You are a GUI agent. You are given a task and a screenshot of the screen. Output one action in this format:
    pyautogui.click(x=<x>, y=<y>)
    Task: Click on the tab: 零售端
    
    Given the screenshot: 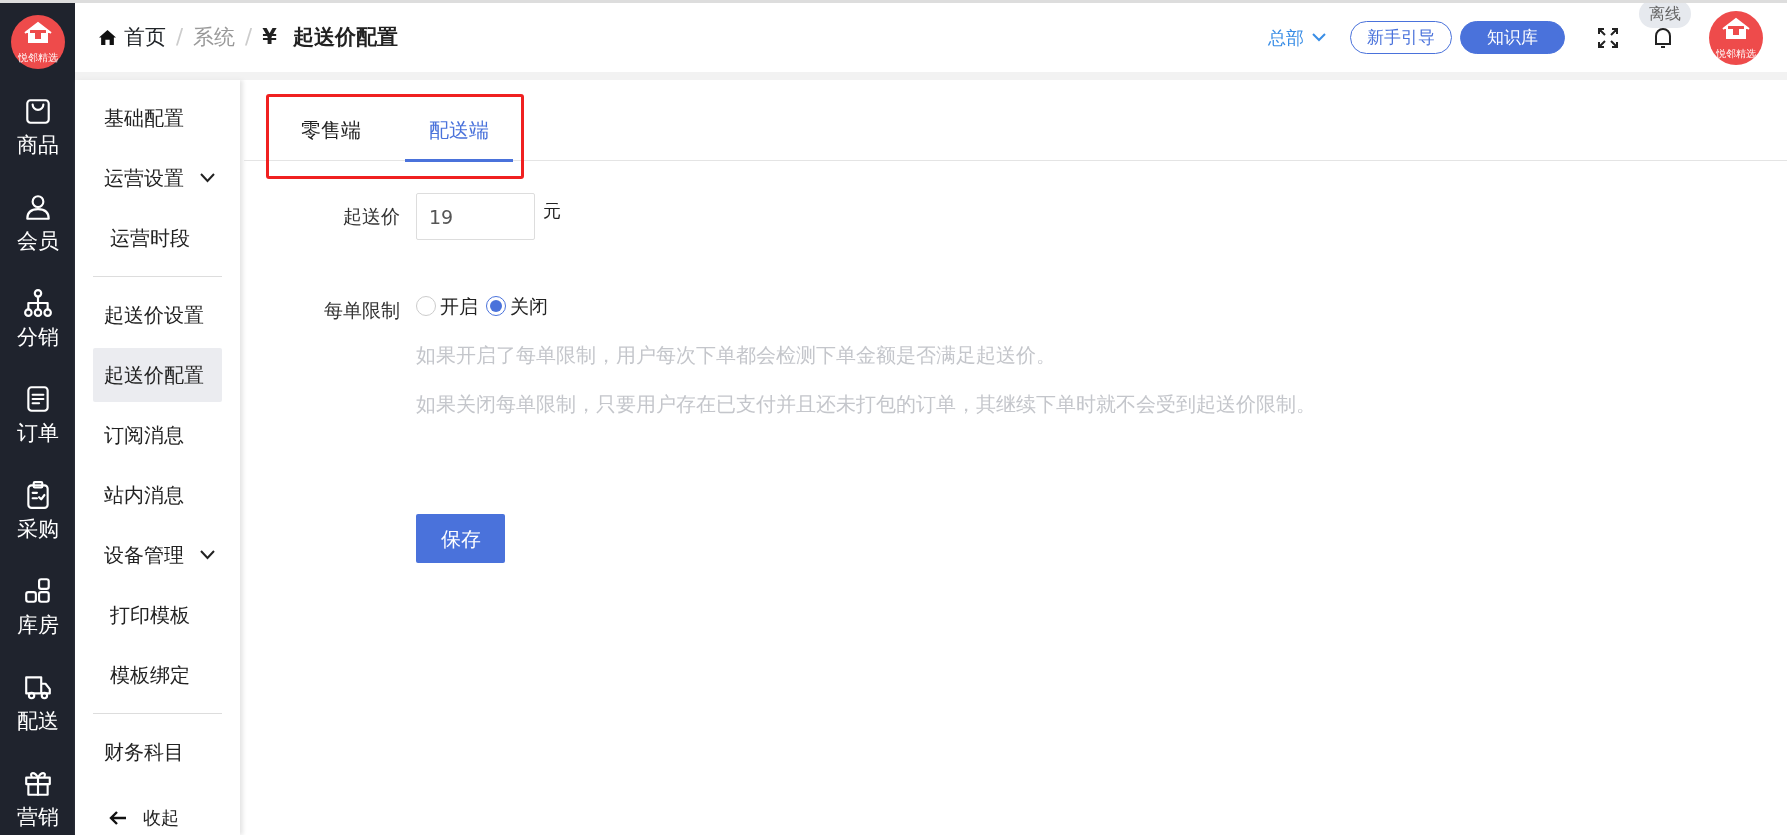 What is the action you would take?
    pyautogui.click(x=331, y=131)
    